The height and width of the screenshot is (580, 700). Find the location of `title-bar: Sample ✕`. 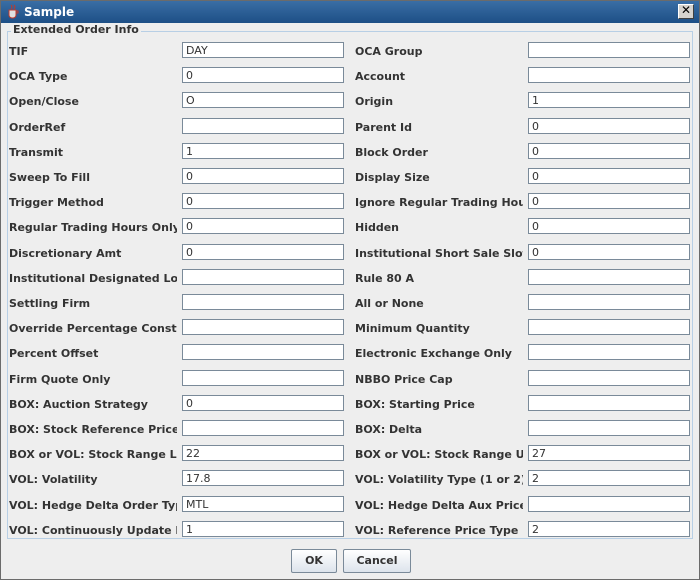

title-bar: Sample ✕ is located at coordinates (350, 12).